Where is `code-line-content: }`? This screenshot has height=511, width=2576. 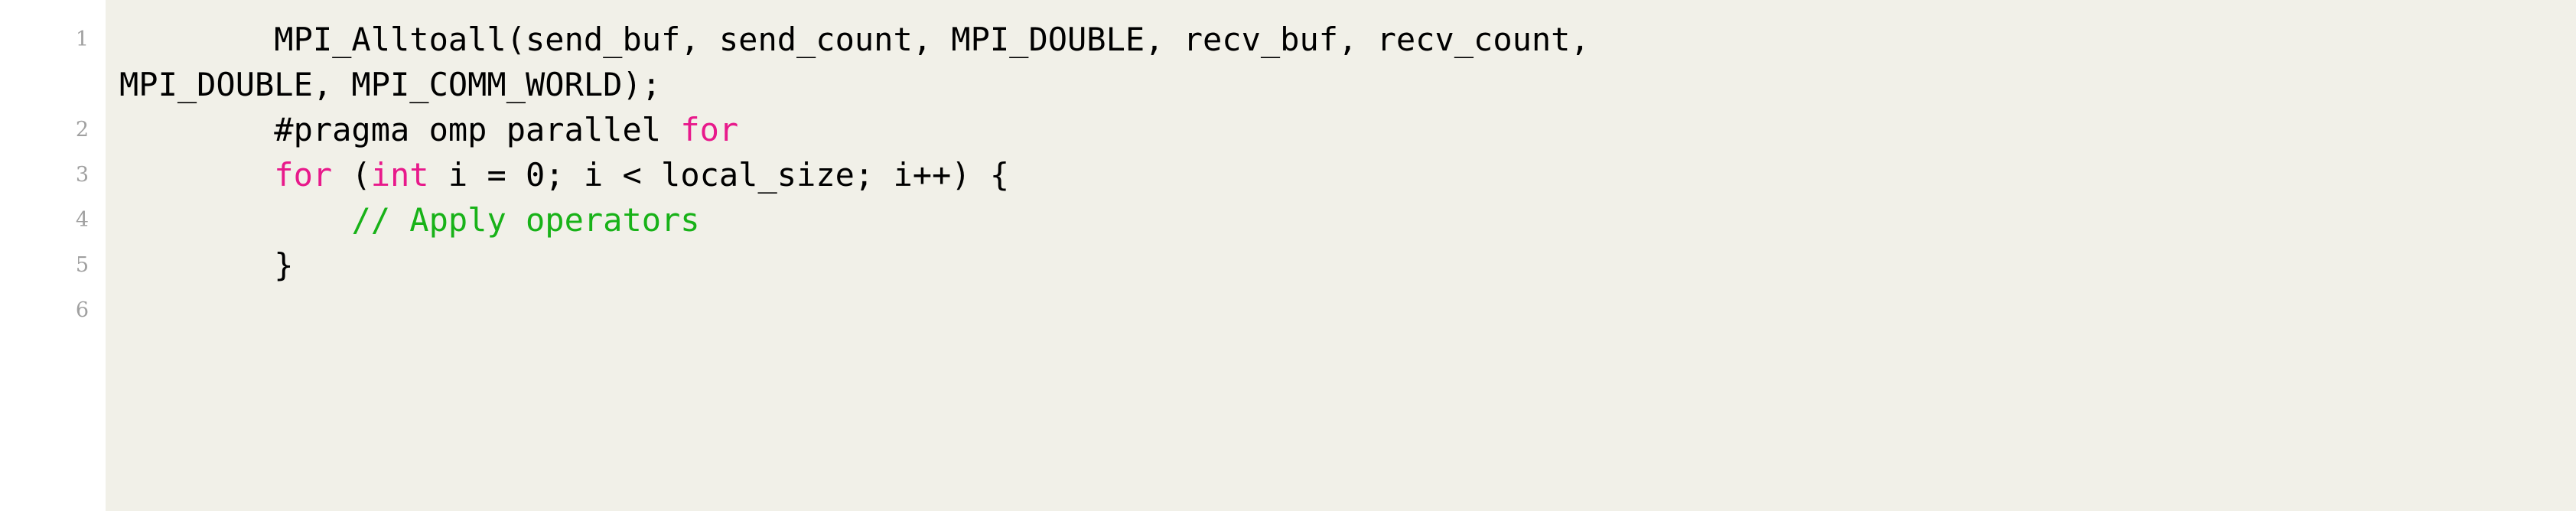 code-line-content: } is located at coordinates (1341, 265).